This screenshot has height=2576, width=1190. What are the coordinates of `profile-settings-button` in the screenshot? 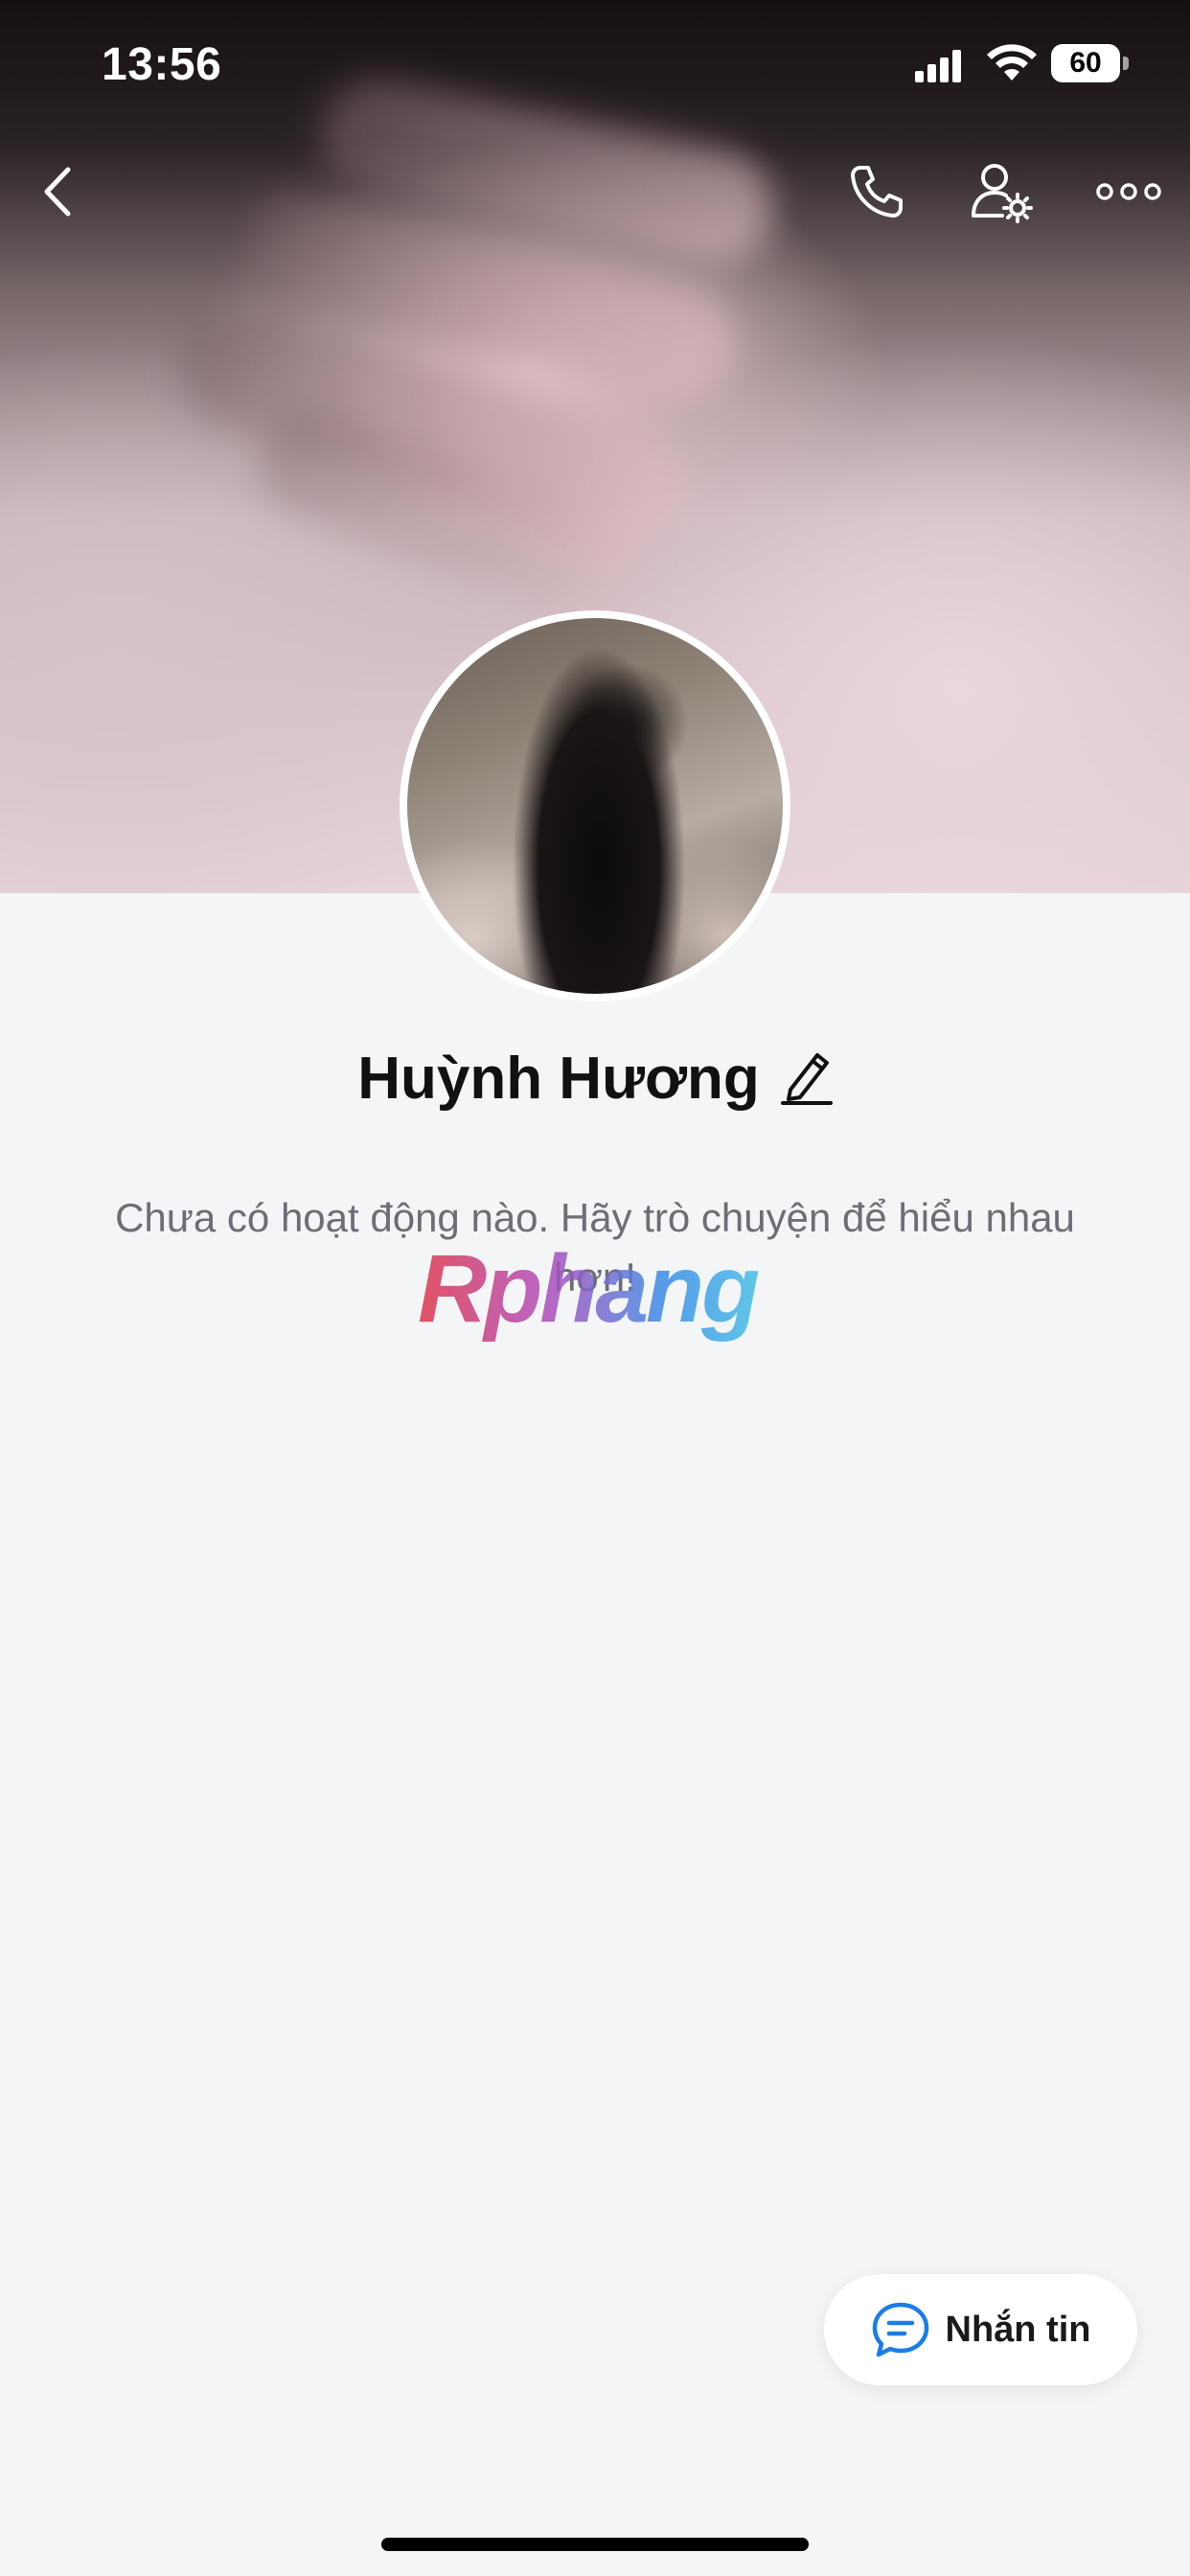 It's located at (1002, 191).